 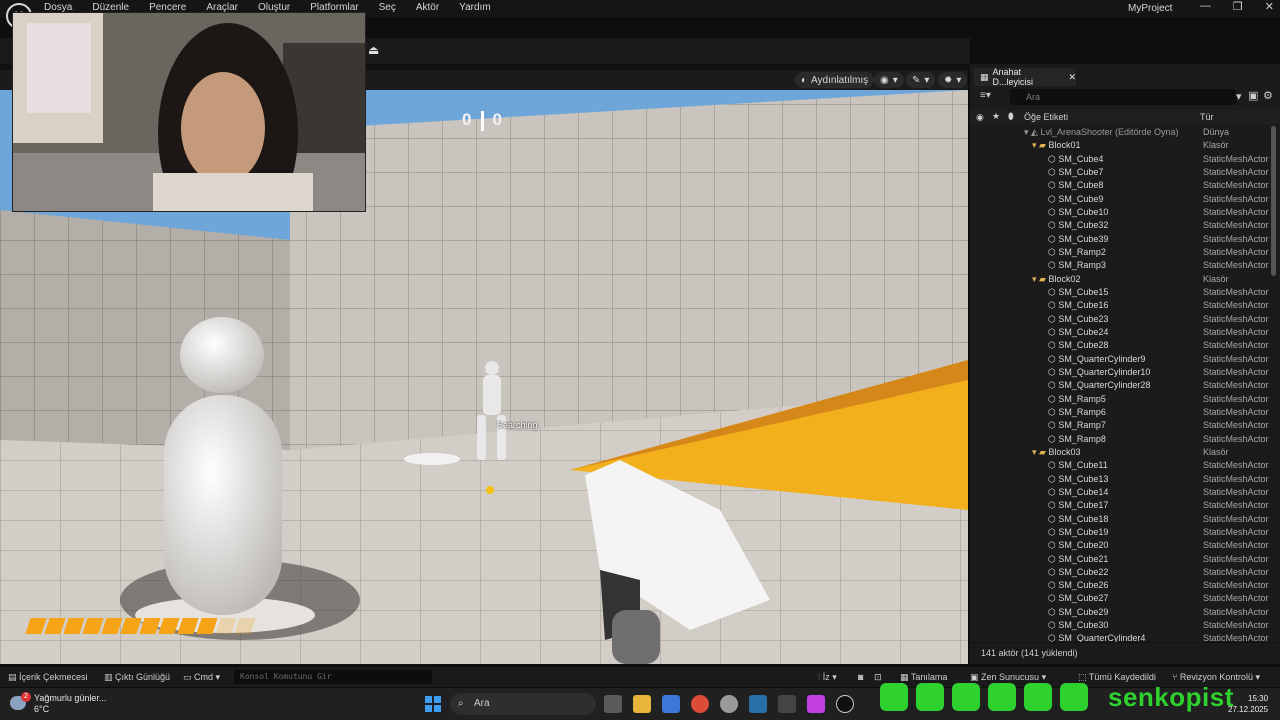 What do you see at coordinates (1269, 6) in the screenshot?
I see `close-icon: ✕` at bounding box center [1269, 6].